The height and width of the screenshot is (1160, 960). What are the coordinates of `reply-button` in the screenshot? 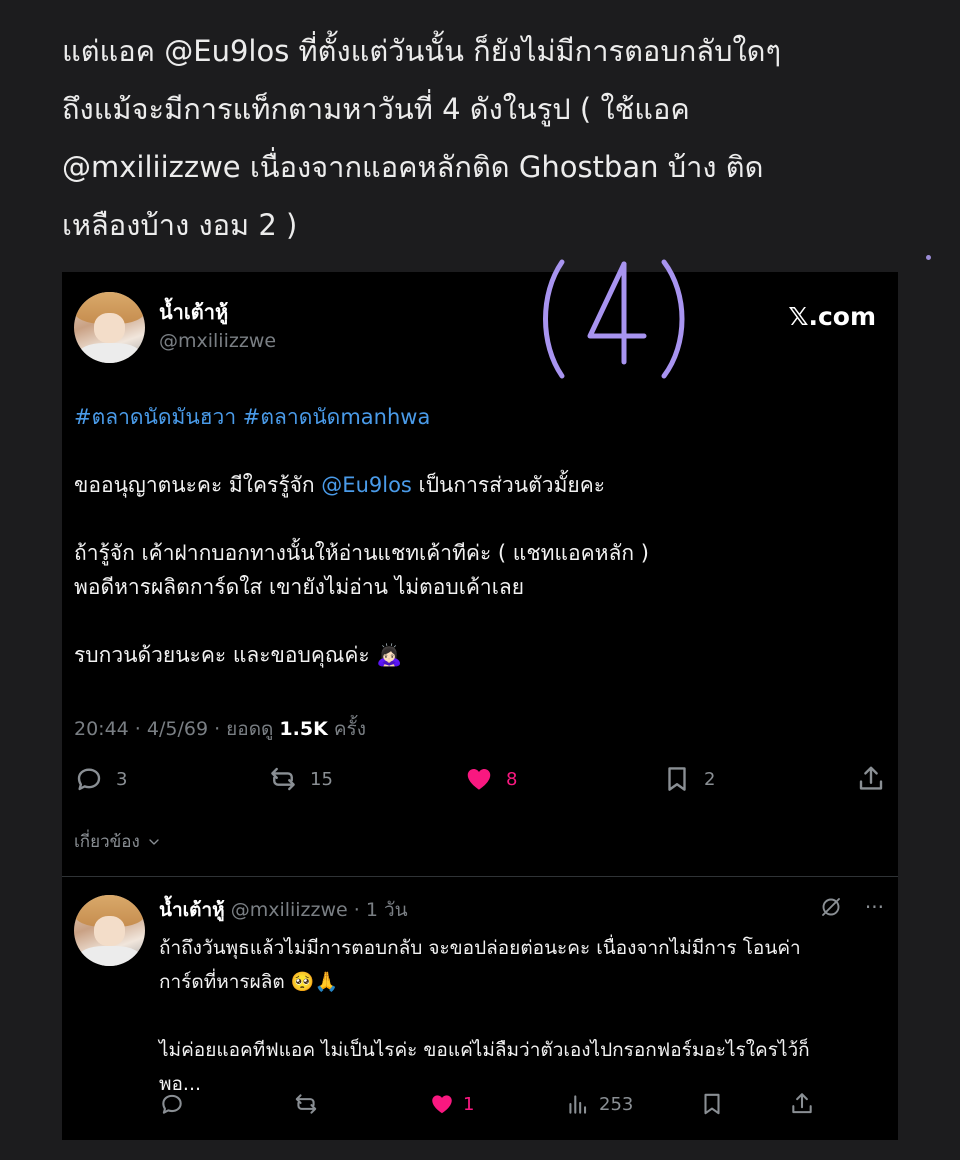 It's located at (176, 1104).